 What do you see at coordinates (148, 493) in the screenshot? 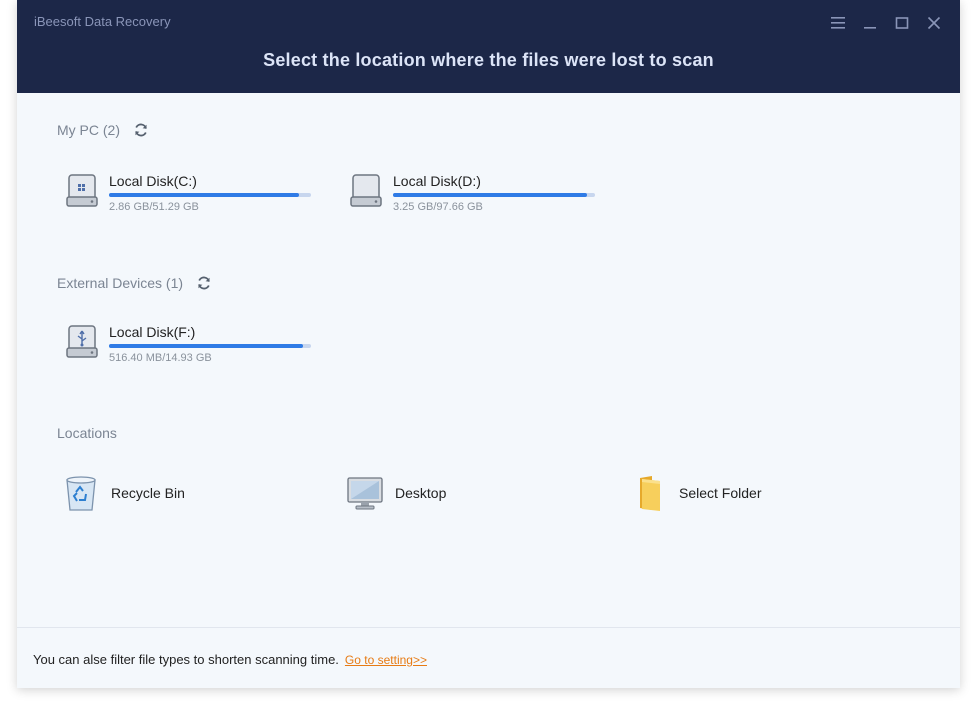
I see `location-recycle-bin-label: Recycle Bin` at bounding box center [148, 493].